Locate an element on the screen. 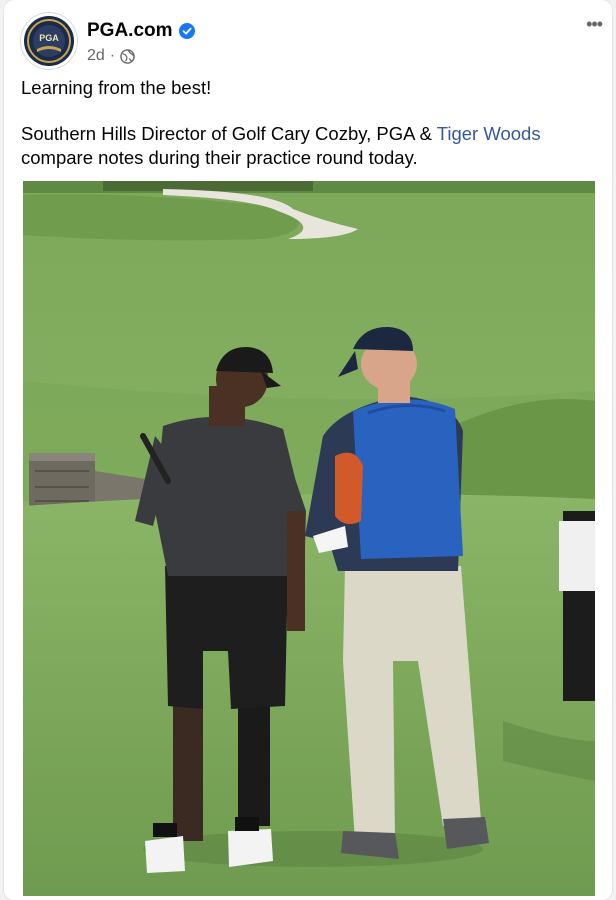 The width and height of the screenshot is (616, 900). post-meta: 2d · is located at coordinates (111, 56).